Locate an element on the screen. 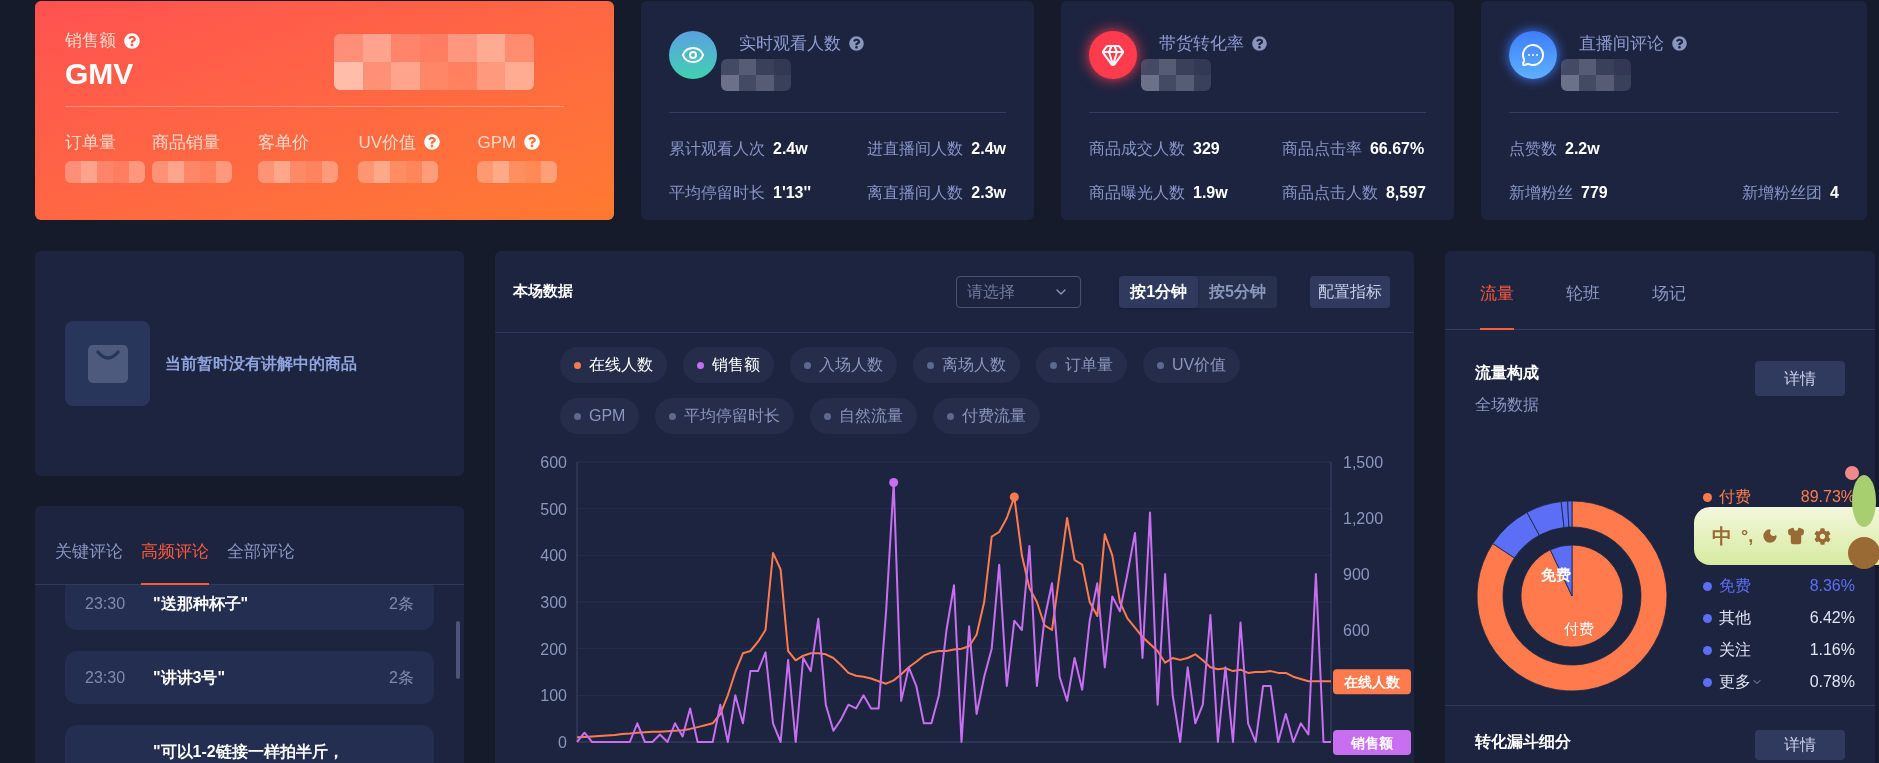 The width and height of the screenshot is (1879, 763). metric-chip: 销售额 is located at coordinates (728, 365).